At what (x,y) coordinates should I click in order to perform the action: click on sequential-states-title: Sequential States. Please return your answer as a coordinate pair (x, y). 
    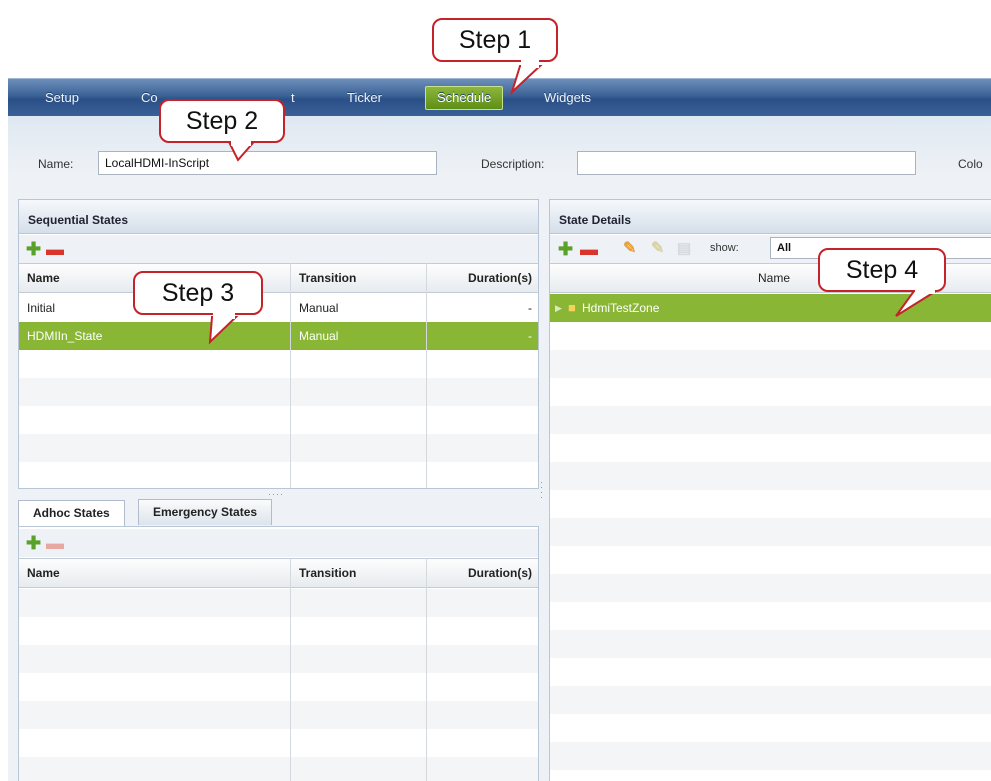
    Looking at the image, I should click on (278, 217).